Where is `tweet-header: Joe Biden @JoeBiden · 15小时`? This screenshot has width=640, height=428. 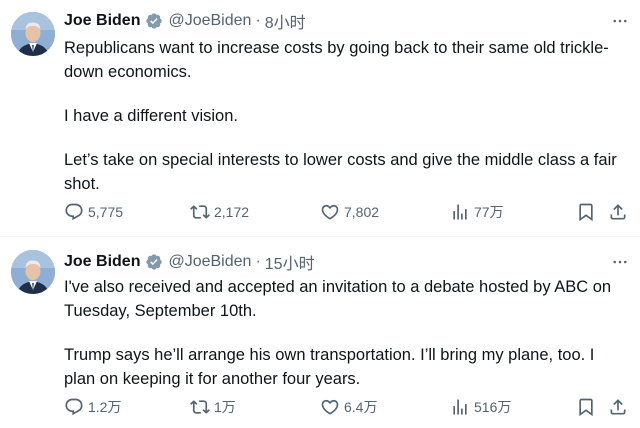 tweet-header: Joe Biden @JoeBiden · 15小时 is located at coordinates (189, 262).